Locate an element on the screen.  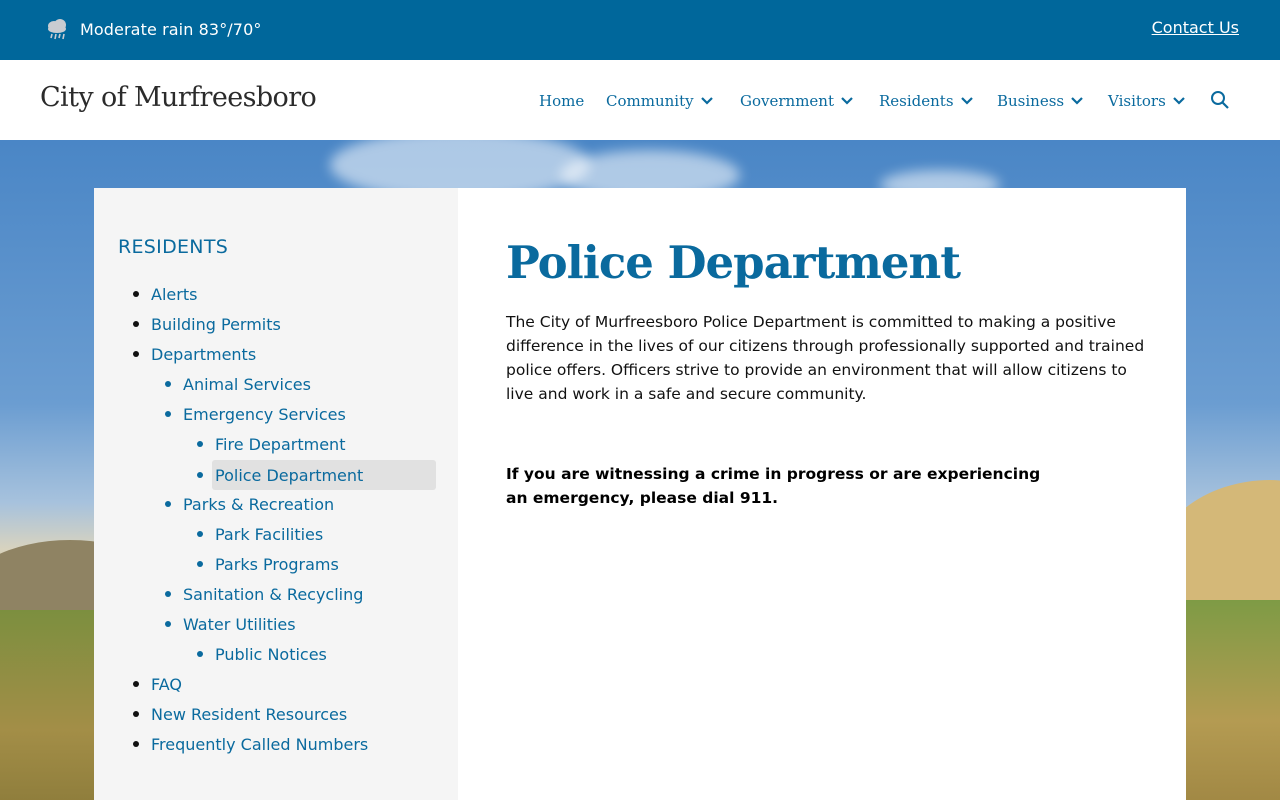
sidebar-item-emergency-services: Emergency Services is located at coordinates (255, 414).